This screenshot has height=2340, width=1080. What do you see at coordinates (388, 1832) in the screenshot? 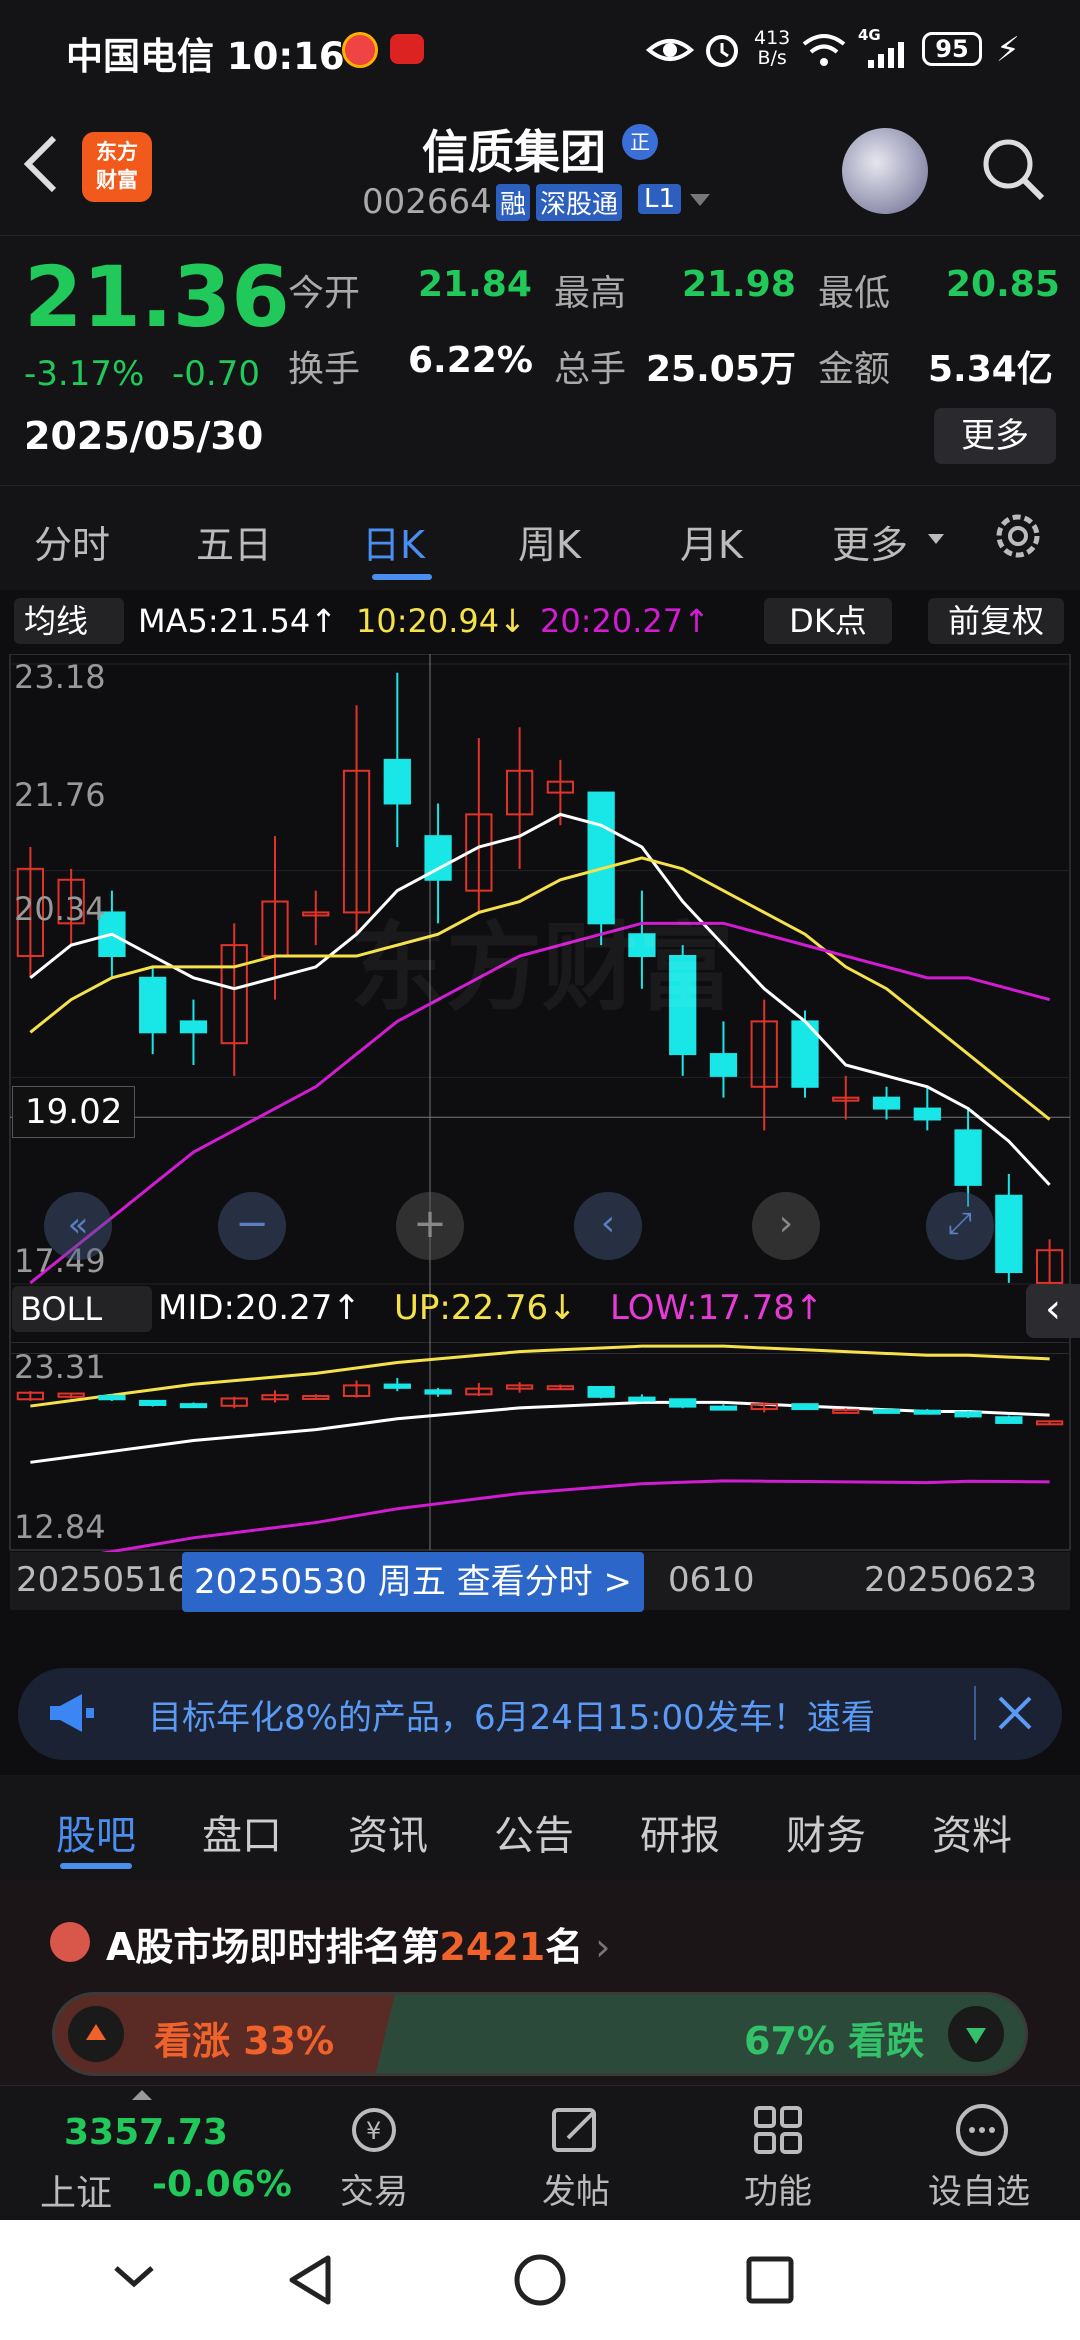
I see `tab-news: 资讯` at bounding box center [388, 1832].